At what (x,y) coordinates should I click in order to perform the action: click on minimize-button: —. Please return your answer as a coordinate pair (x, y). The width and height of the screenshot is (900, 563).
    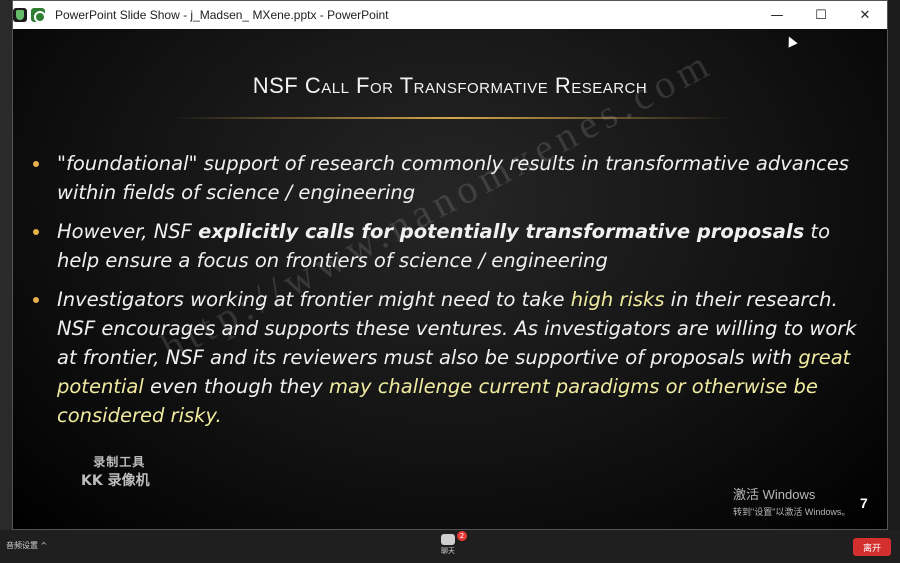
    Looking at the image, I should click on (777, 15).